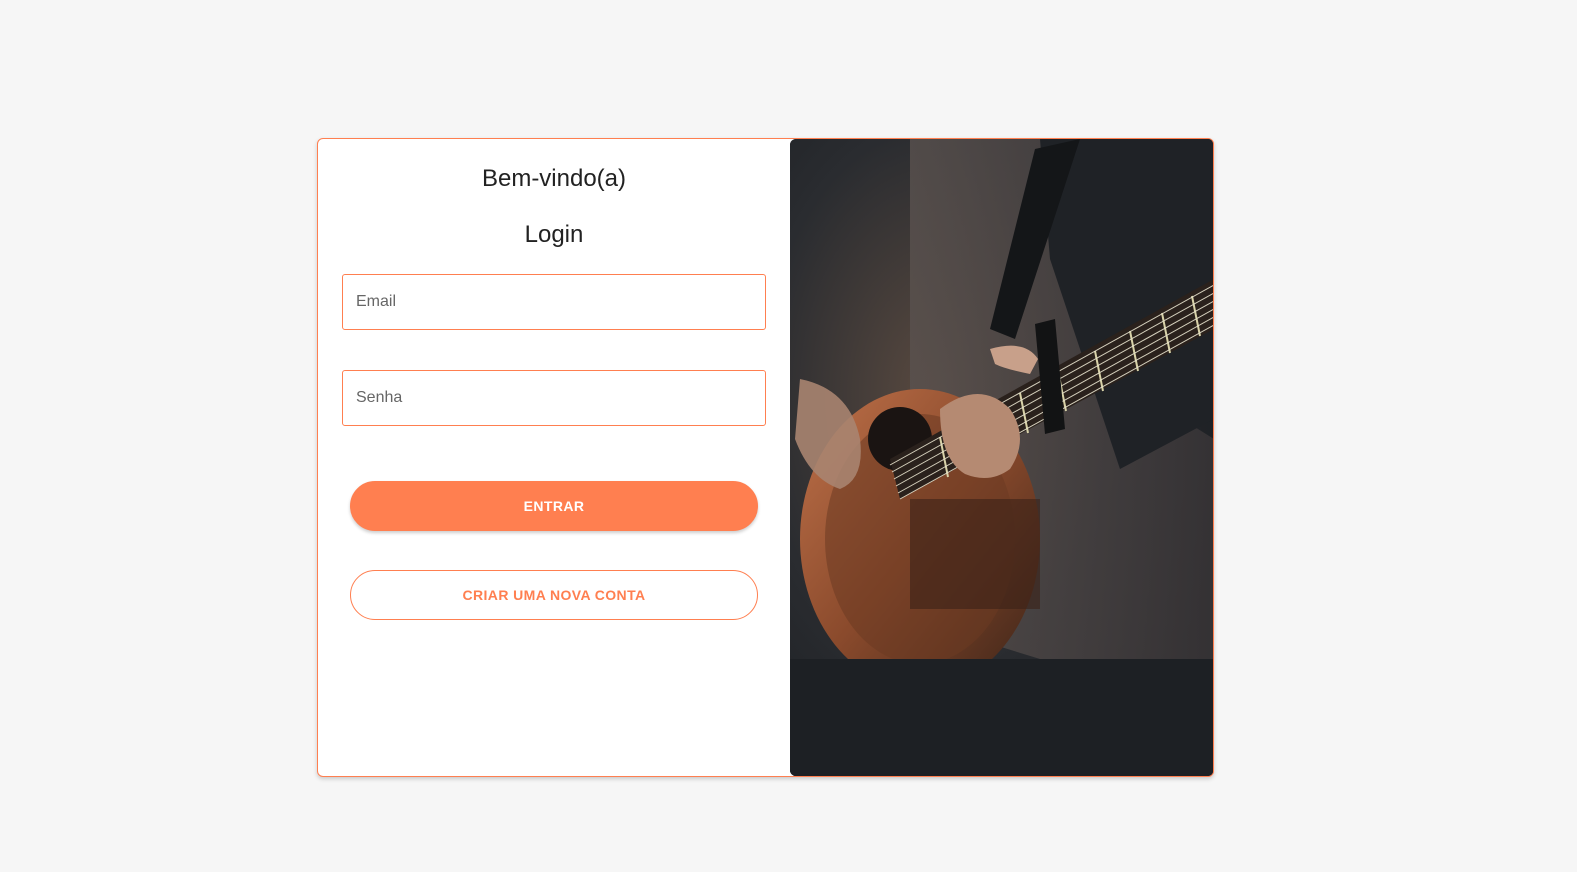 The height and width of the screenshot is (872, 1577). Describe the element at coordinates (554, 595) in the screenshot. I see `create-account-button: CRIAR UMA NOVA CONTA` at that location.